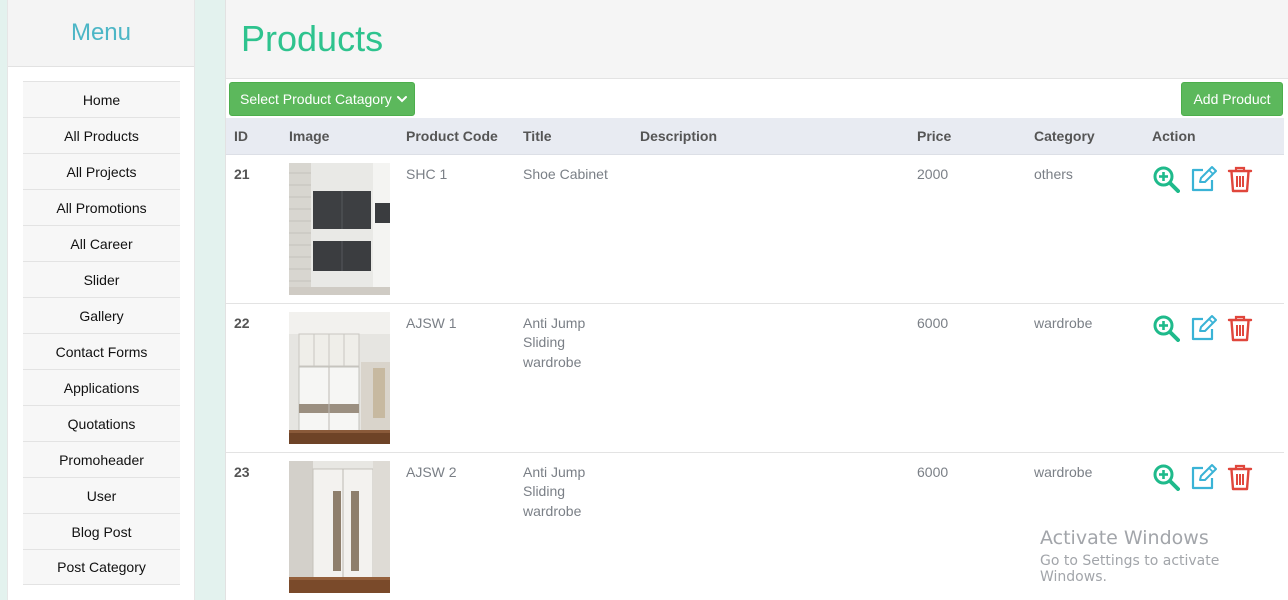  Describe the element at coordinates (573, 136) in the screenshot. I see `column-header-title: Title` at that location.